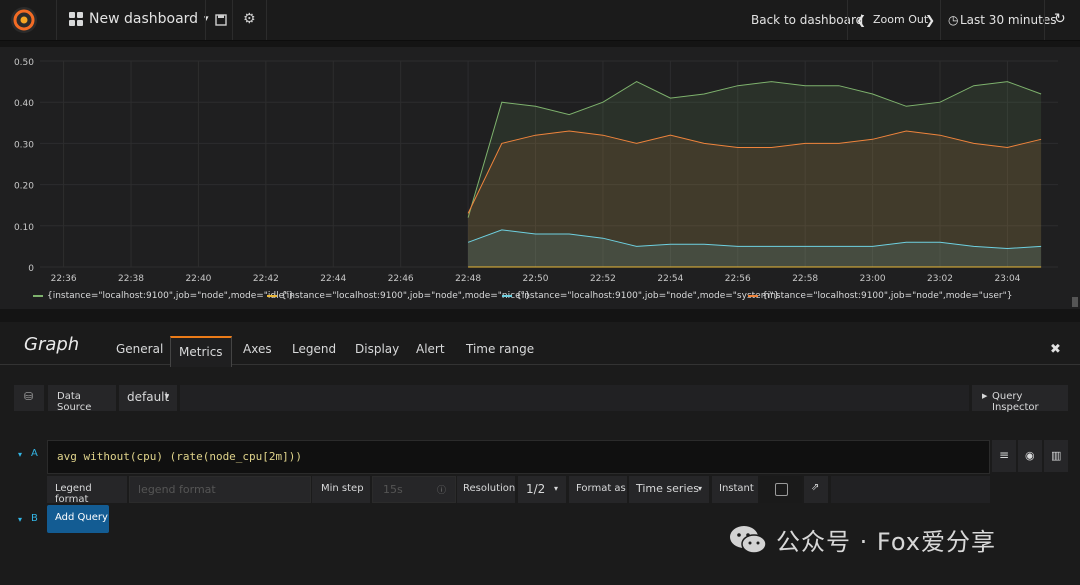 This screenshot has width=1080, height=585. I want to click on tab-legend: Legend, so click(314, 349).